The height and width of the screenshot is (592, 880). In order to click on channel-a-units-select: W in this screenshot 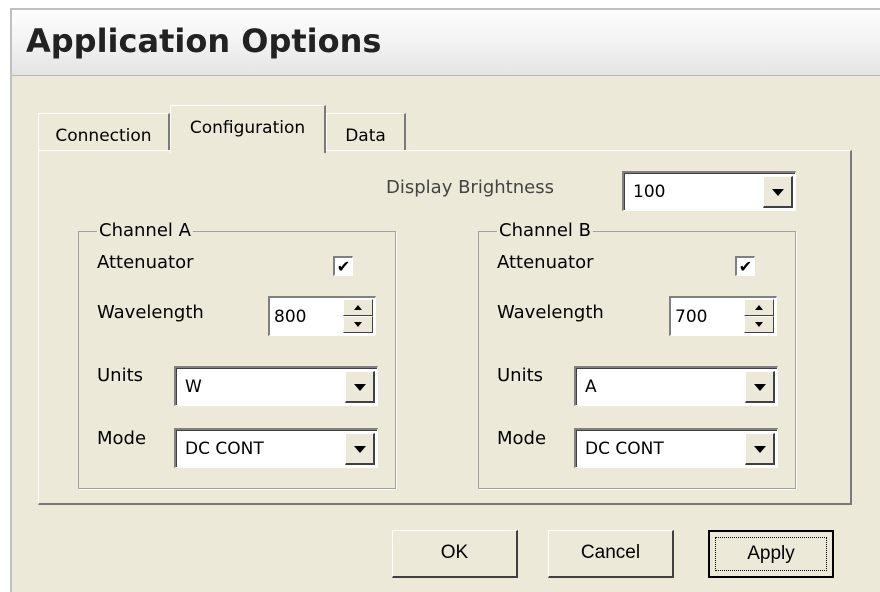, I will do `click(276, 386)`.